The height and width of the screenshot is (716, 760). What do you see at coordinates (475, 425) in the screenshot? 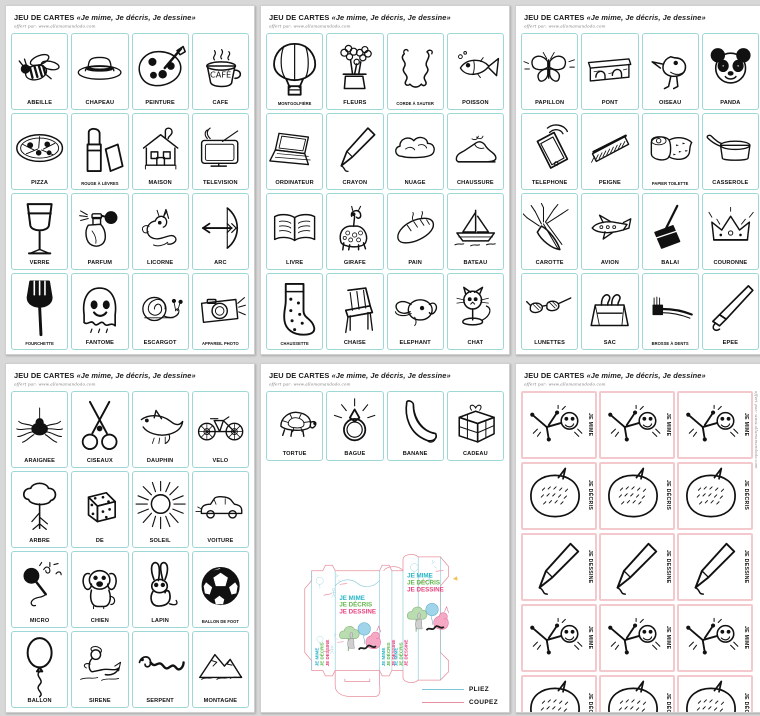
I see `picture-card: CADEAU` at bounding box center [475, 425].